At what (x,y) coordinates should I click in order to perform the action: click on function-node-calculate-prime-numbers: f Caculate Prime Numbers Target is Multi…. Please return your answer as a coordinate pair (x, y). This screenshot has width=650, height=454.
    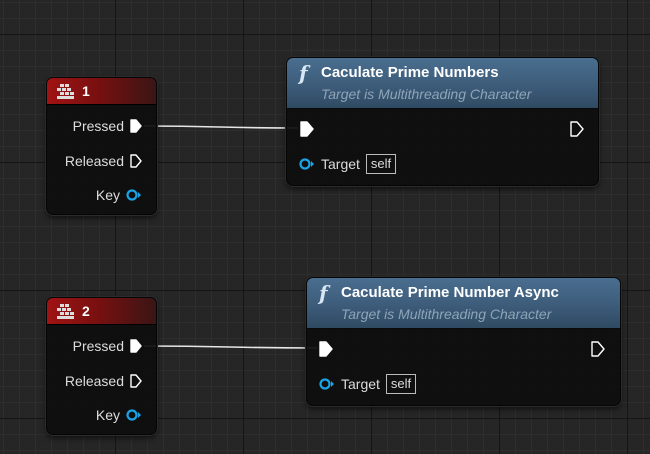
    Looking at the image, I should click on (442, 121).